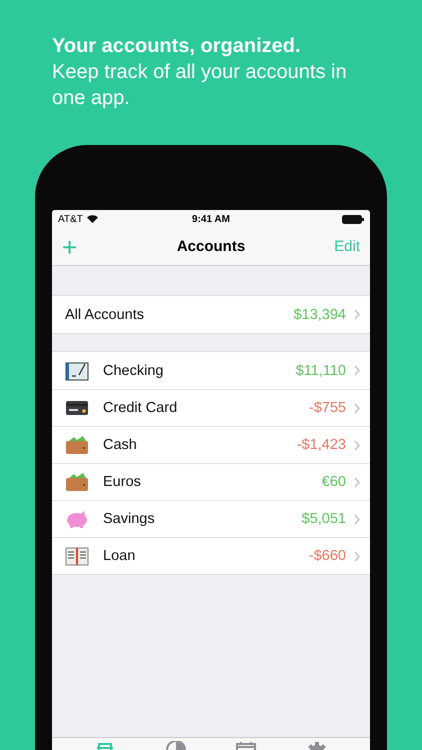 The image size is (422, 750). Describe the element at coordinates (320, 314) in the screenshot. I see `account-balance: $13,394` at that location.